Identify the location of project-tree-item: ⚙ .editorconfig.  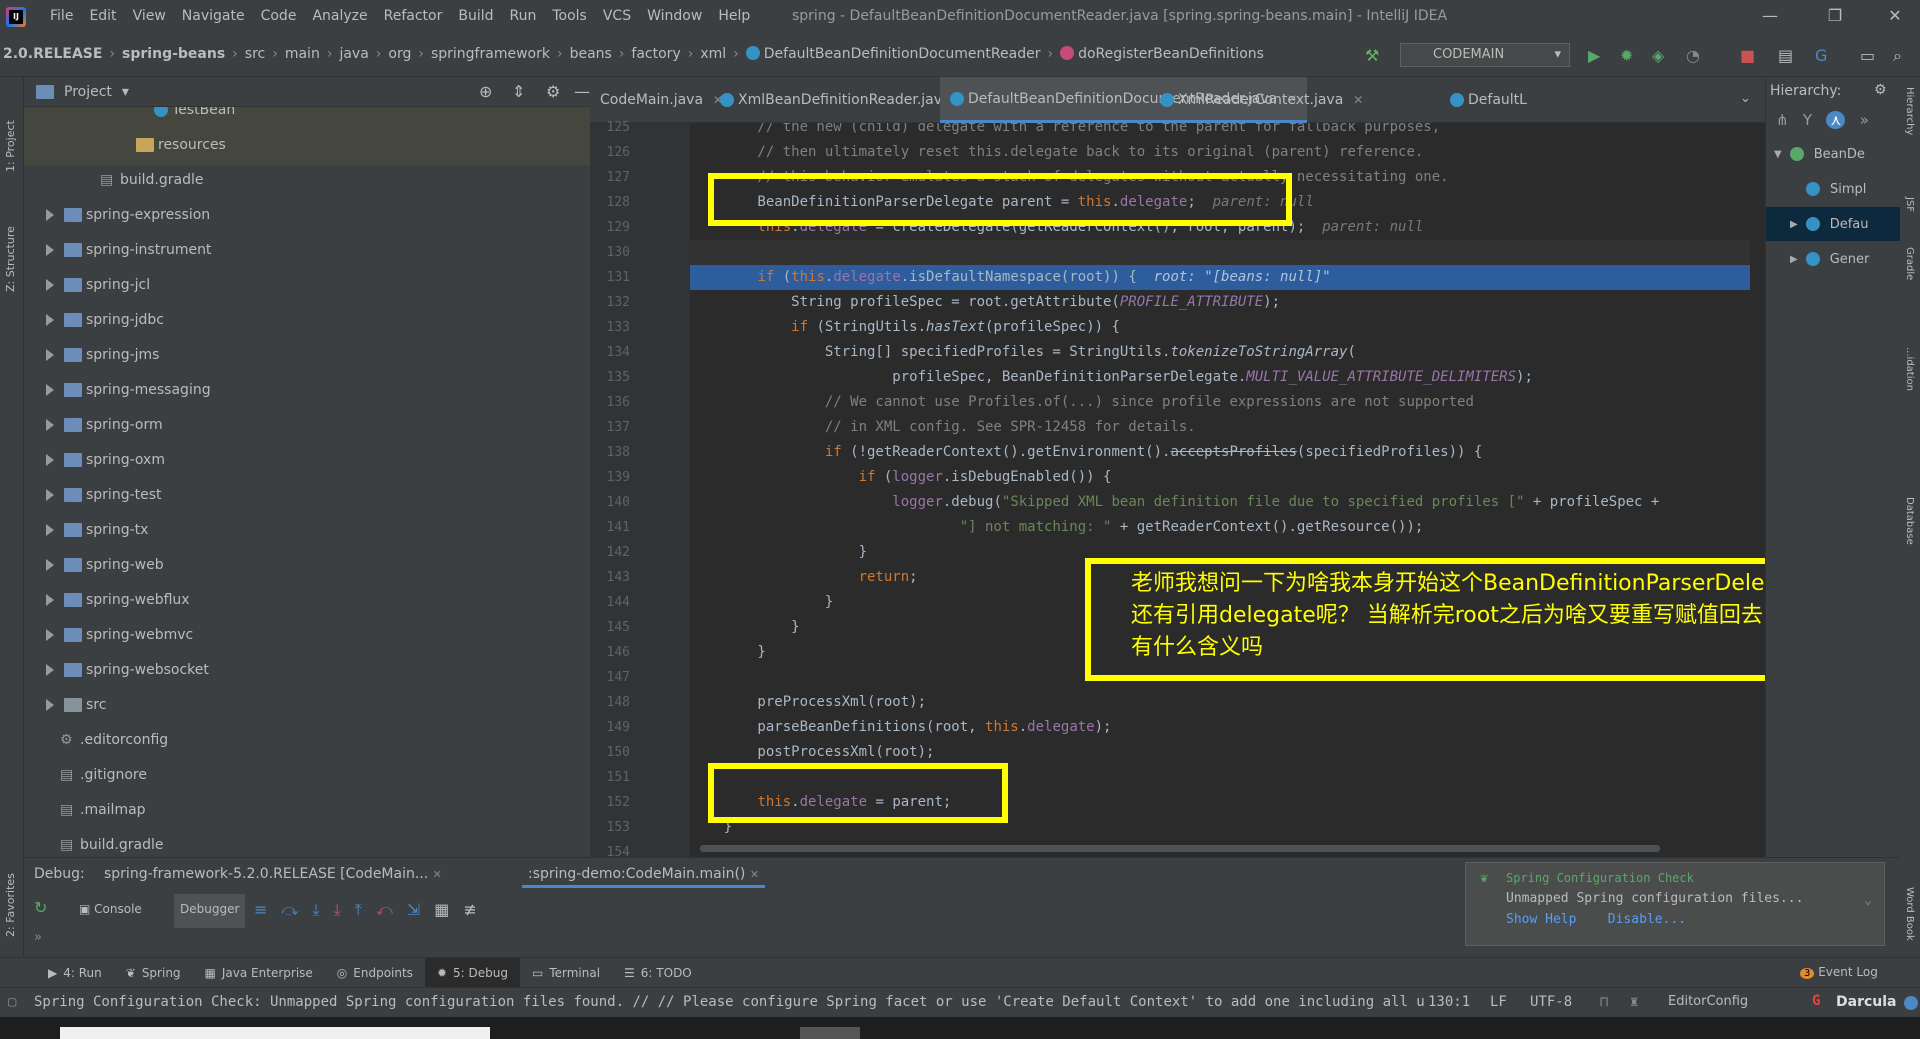
(96, 739).